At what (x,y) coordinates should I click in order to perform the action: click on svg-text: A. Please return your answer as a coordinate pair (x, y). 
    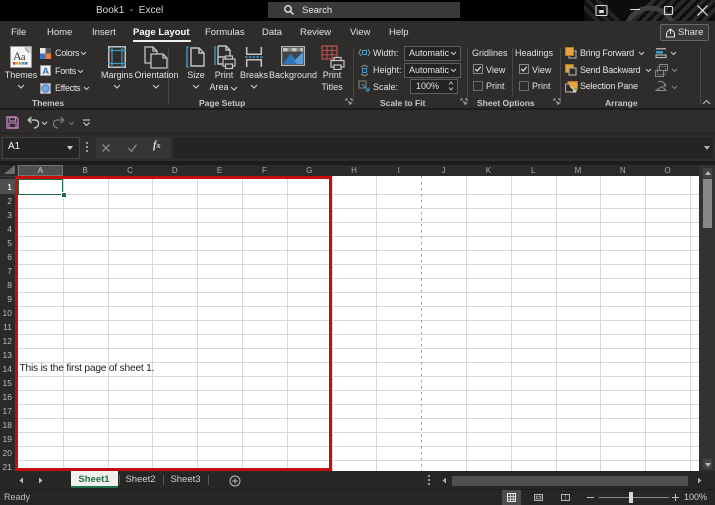
    Looking at the image, I should click on (45, 71).